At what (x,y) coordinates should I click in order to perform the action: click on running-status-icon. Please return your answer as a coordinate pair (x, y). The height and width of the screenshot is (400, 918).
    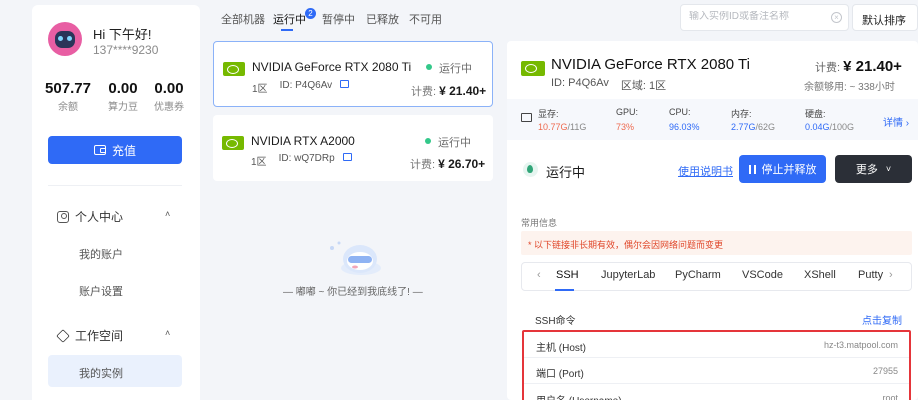
    Looking at the image, I should click on (530, 169).